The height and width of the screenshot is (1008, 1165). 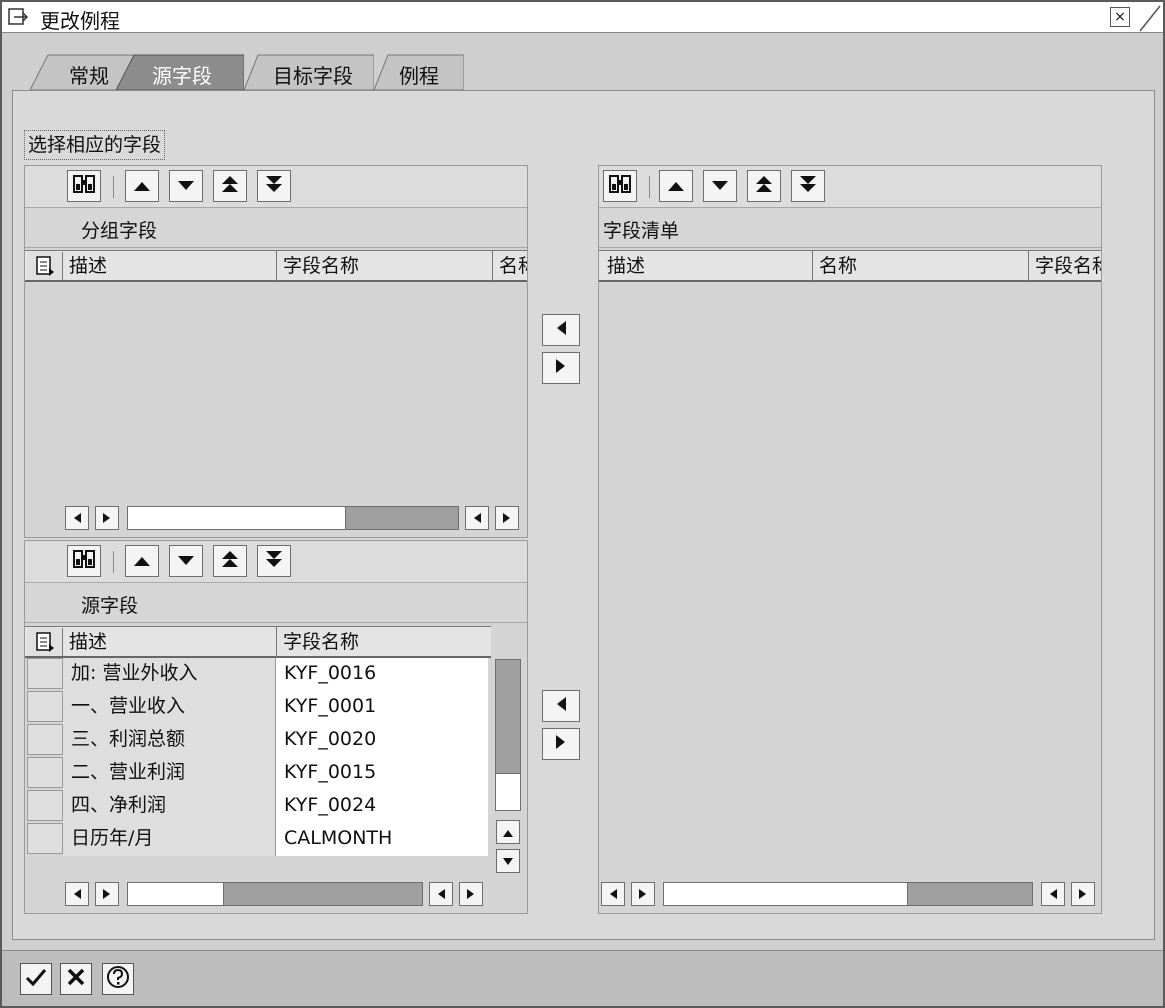 I want to click on table-row: 二、营业利润 KYF_0015, so click(x=257, y=773).